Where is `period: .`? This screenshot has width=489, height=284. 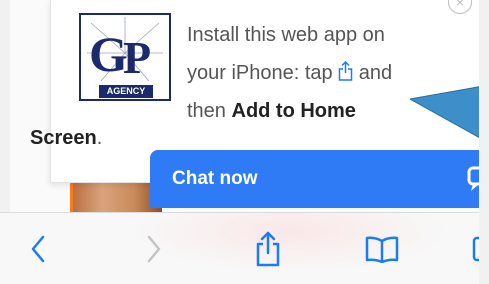
period: . is located at coordinates (99, 138).